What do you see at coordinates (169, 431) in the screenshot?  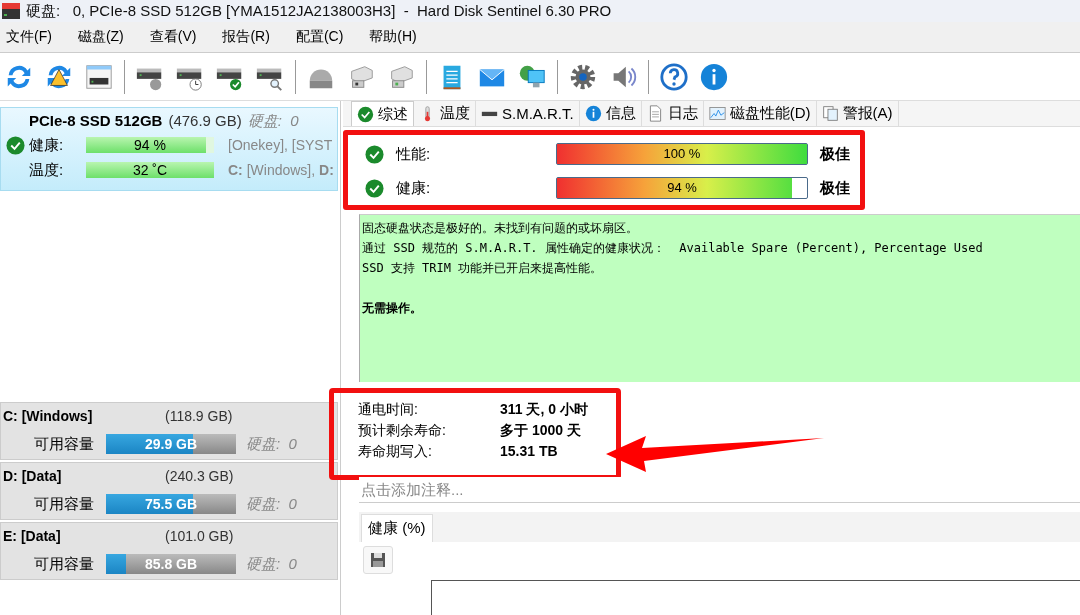 I see `volume-card: C: [Windows] (118.9 GB) 可用容量 29.9 GB 硬盘: 0` at bounding box center [169, 431].